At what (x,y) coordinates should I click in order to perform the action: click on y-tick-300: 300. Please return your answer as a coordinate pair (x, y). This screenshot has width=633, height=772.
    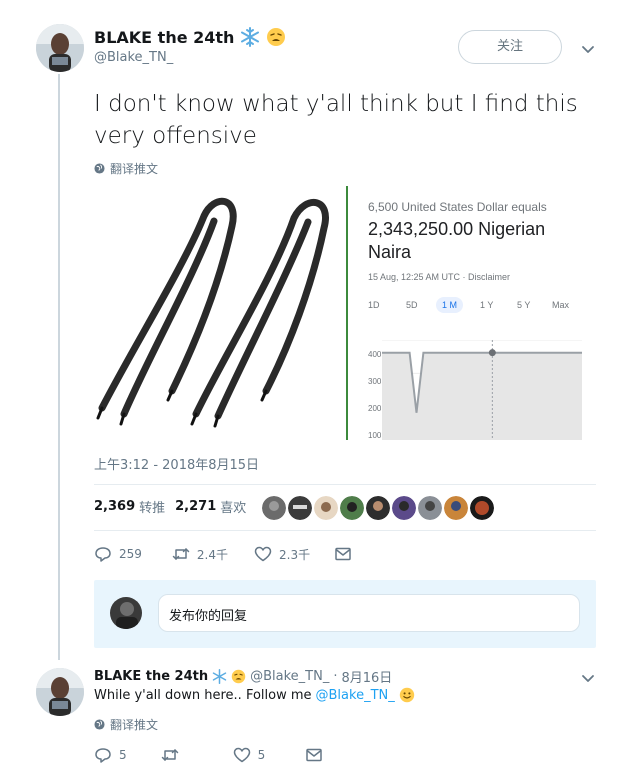
    Looking at the image, I should click on (375, 381).